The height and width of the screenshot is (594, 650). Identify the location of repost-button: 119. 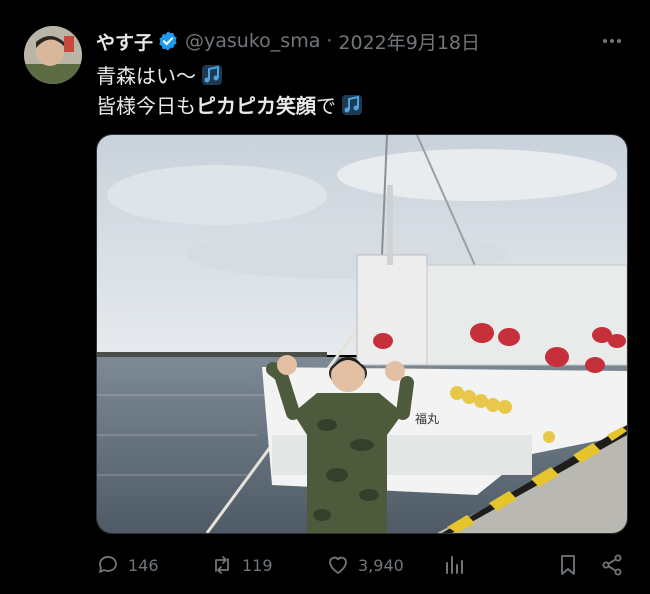
(241, 565).